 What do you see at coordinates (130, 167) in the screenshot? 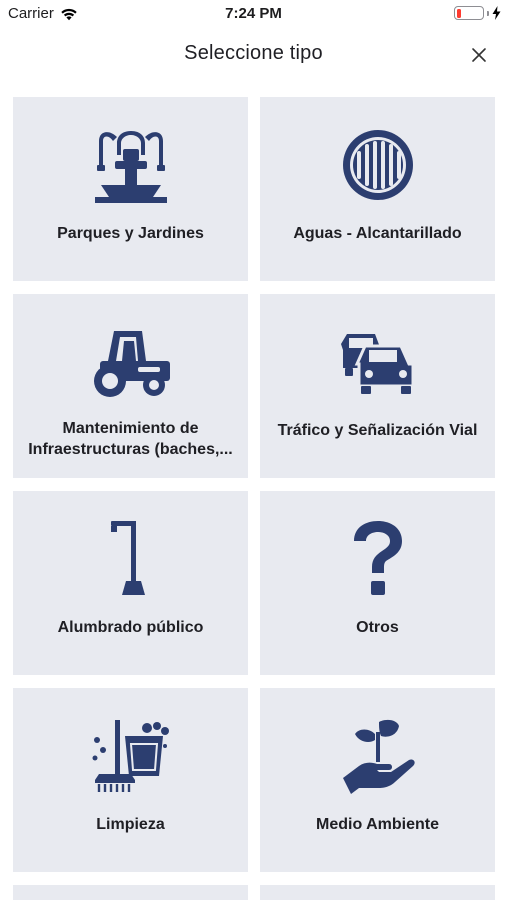
I see `fountain-icon` at bounding box center [130, 167].